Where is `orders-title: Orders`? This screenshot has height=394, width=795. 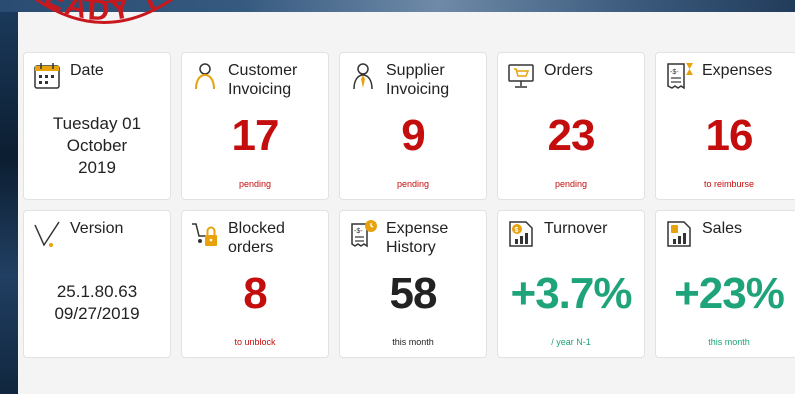
orders-title: Orders is located at coordinates (568, 70).